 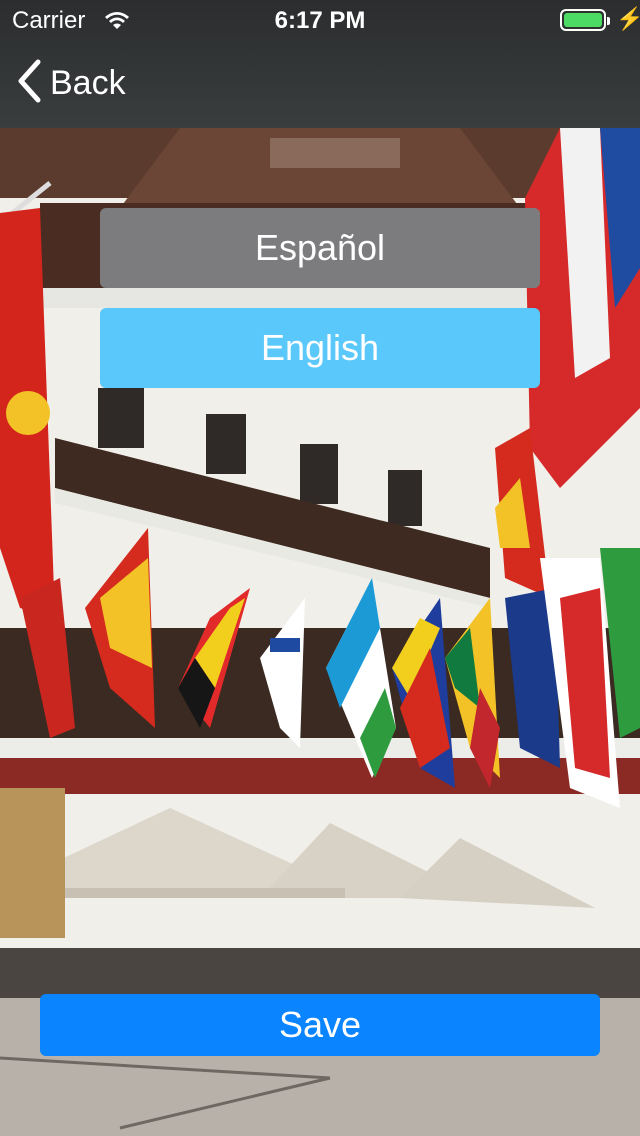 What do you see at coordinates (29, 83) in the screenshot?
I see `chevron-left-icon` at bounding box center [29, 83].